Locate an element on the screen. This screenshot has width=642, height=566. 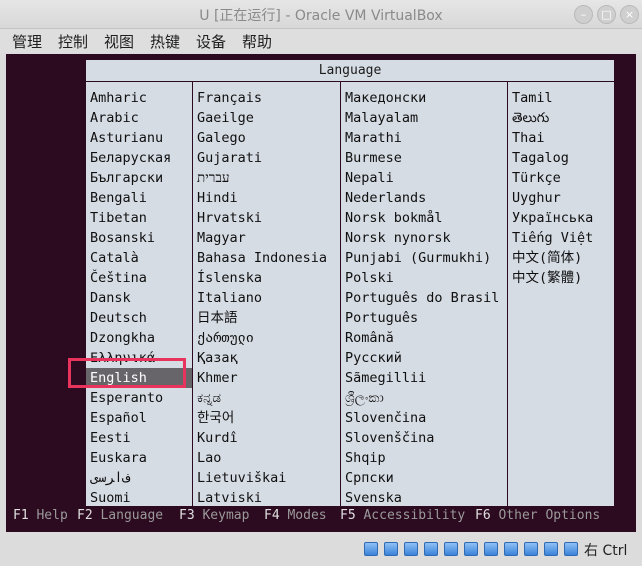
language-item: Italiano is located at coordinates (266, 298).